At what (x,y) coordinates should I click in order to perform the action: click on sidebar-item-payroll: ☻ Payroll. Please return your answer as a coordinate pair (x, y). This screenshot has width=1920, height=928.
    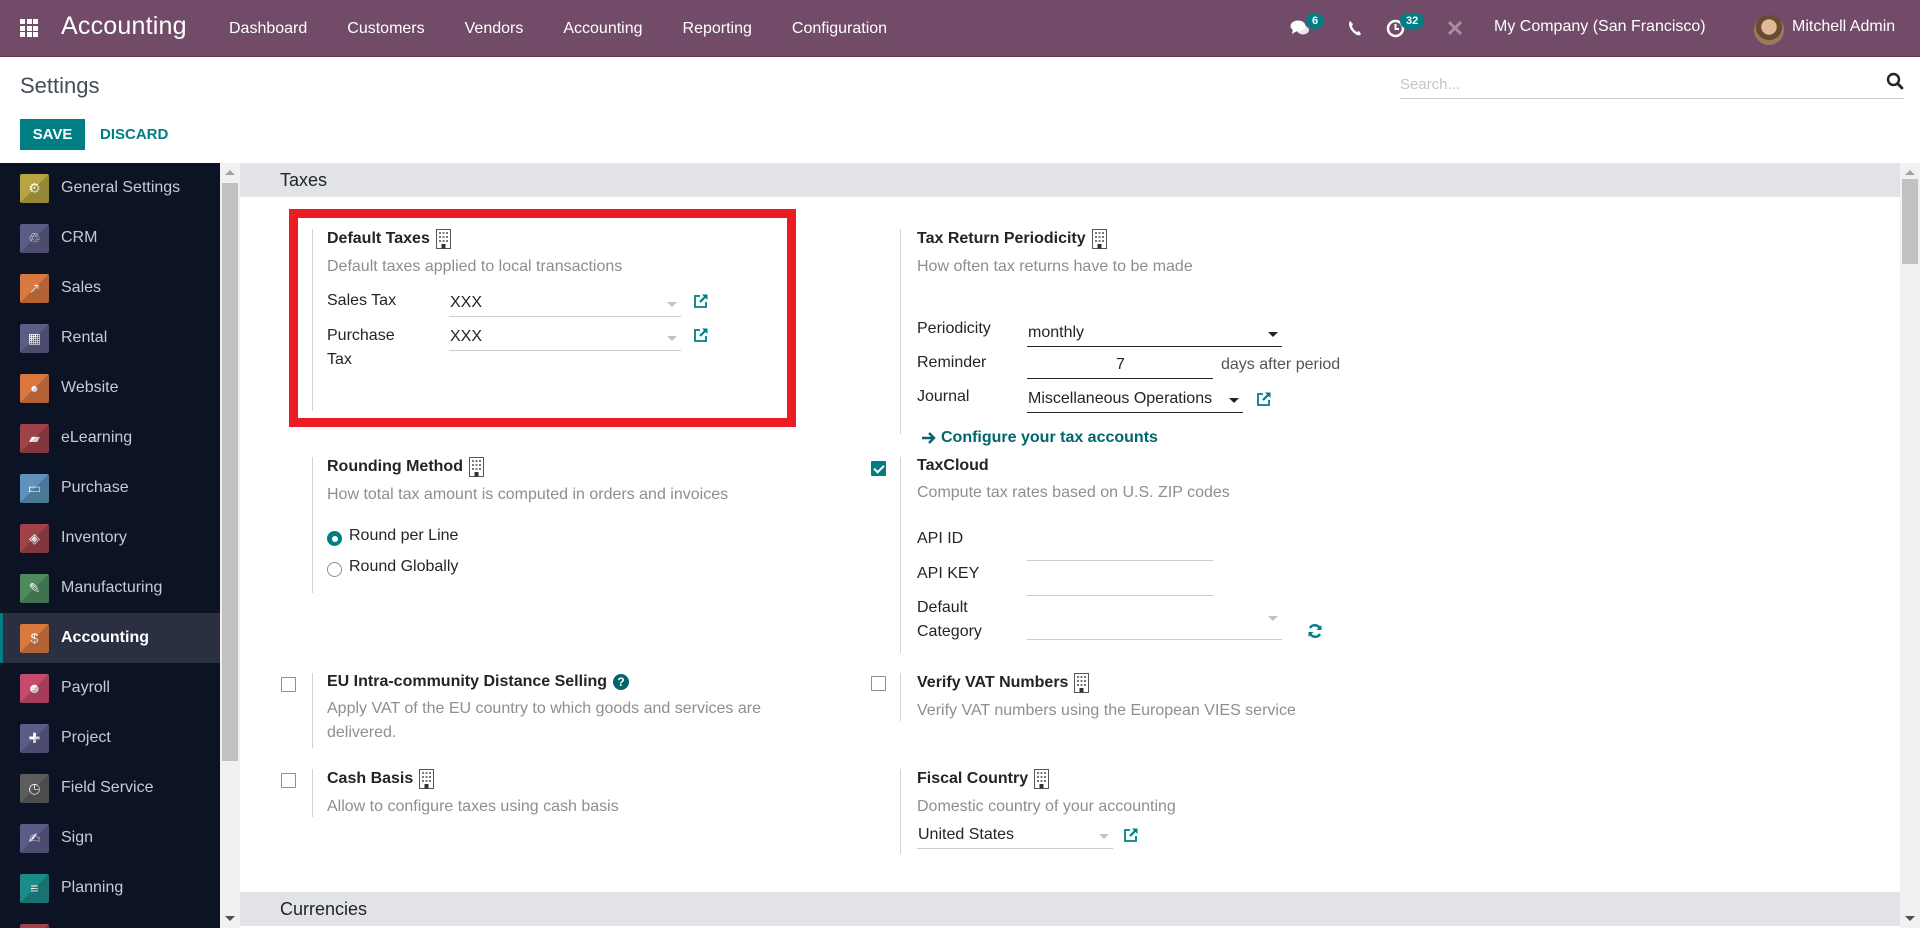
    Looking at the image, I should click on (110, 688).